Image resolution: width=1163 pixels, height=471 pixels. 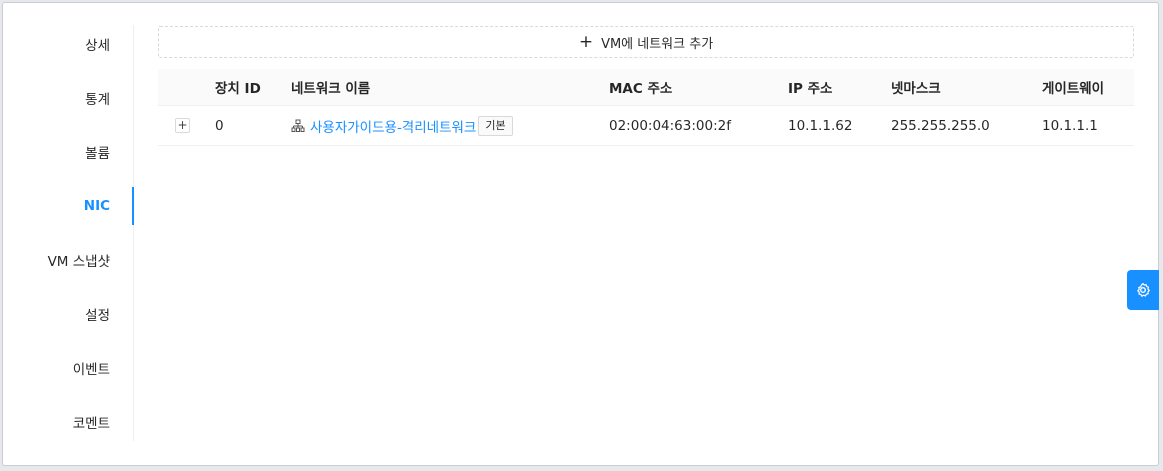 What do you see at coordinates (68, 368) in the screenshot?
I see `sidebar-item-events: 이벤트` at bounding box center [68, 368].